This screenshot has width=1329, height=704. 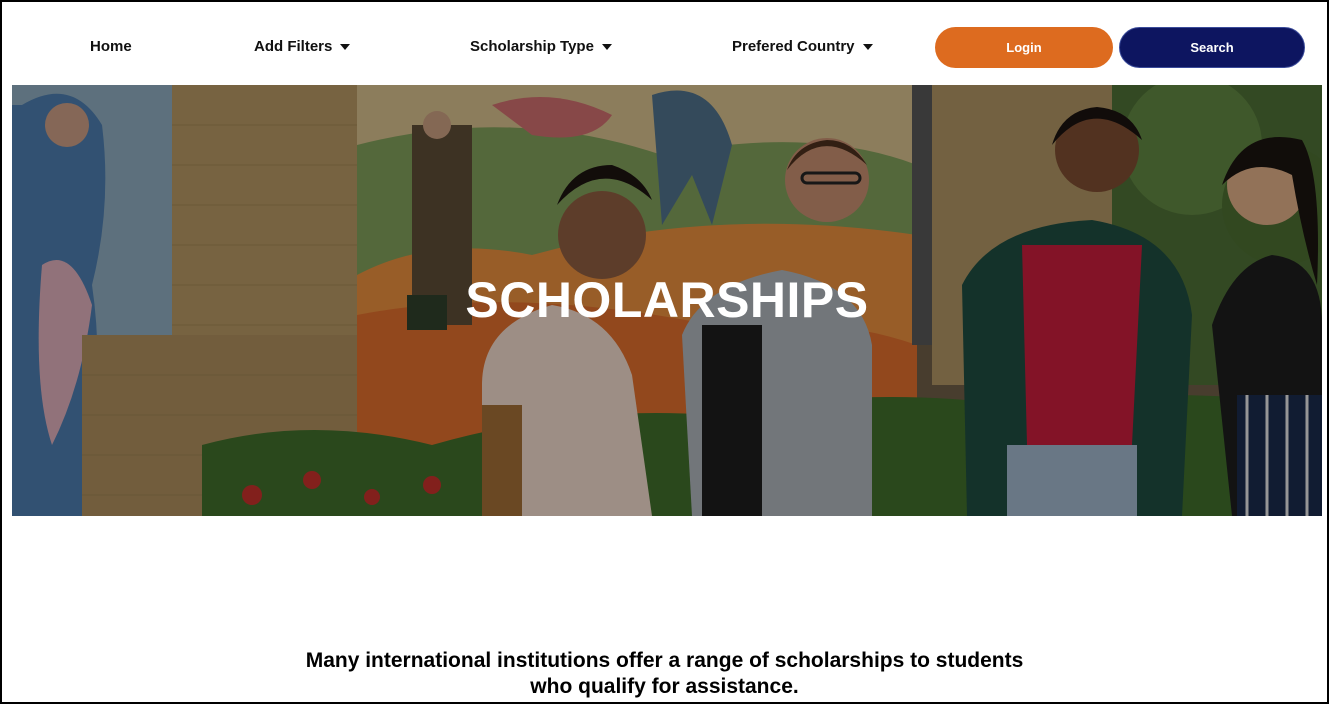 I want to click on nav-scholarship-type-dropdown: Scholarship Type, so click(x=541, y=46).